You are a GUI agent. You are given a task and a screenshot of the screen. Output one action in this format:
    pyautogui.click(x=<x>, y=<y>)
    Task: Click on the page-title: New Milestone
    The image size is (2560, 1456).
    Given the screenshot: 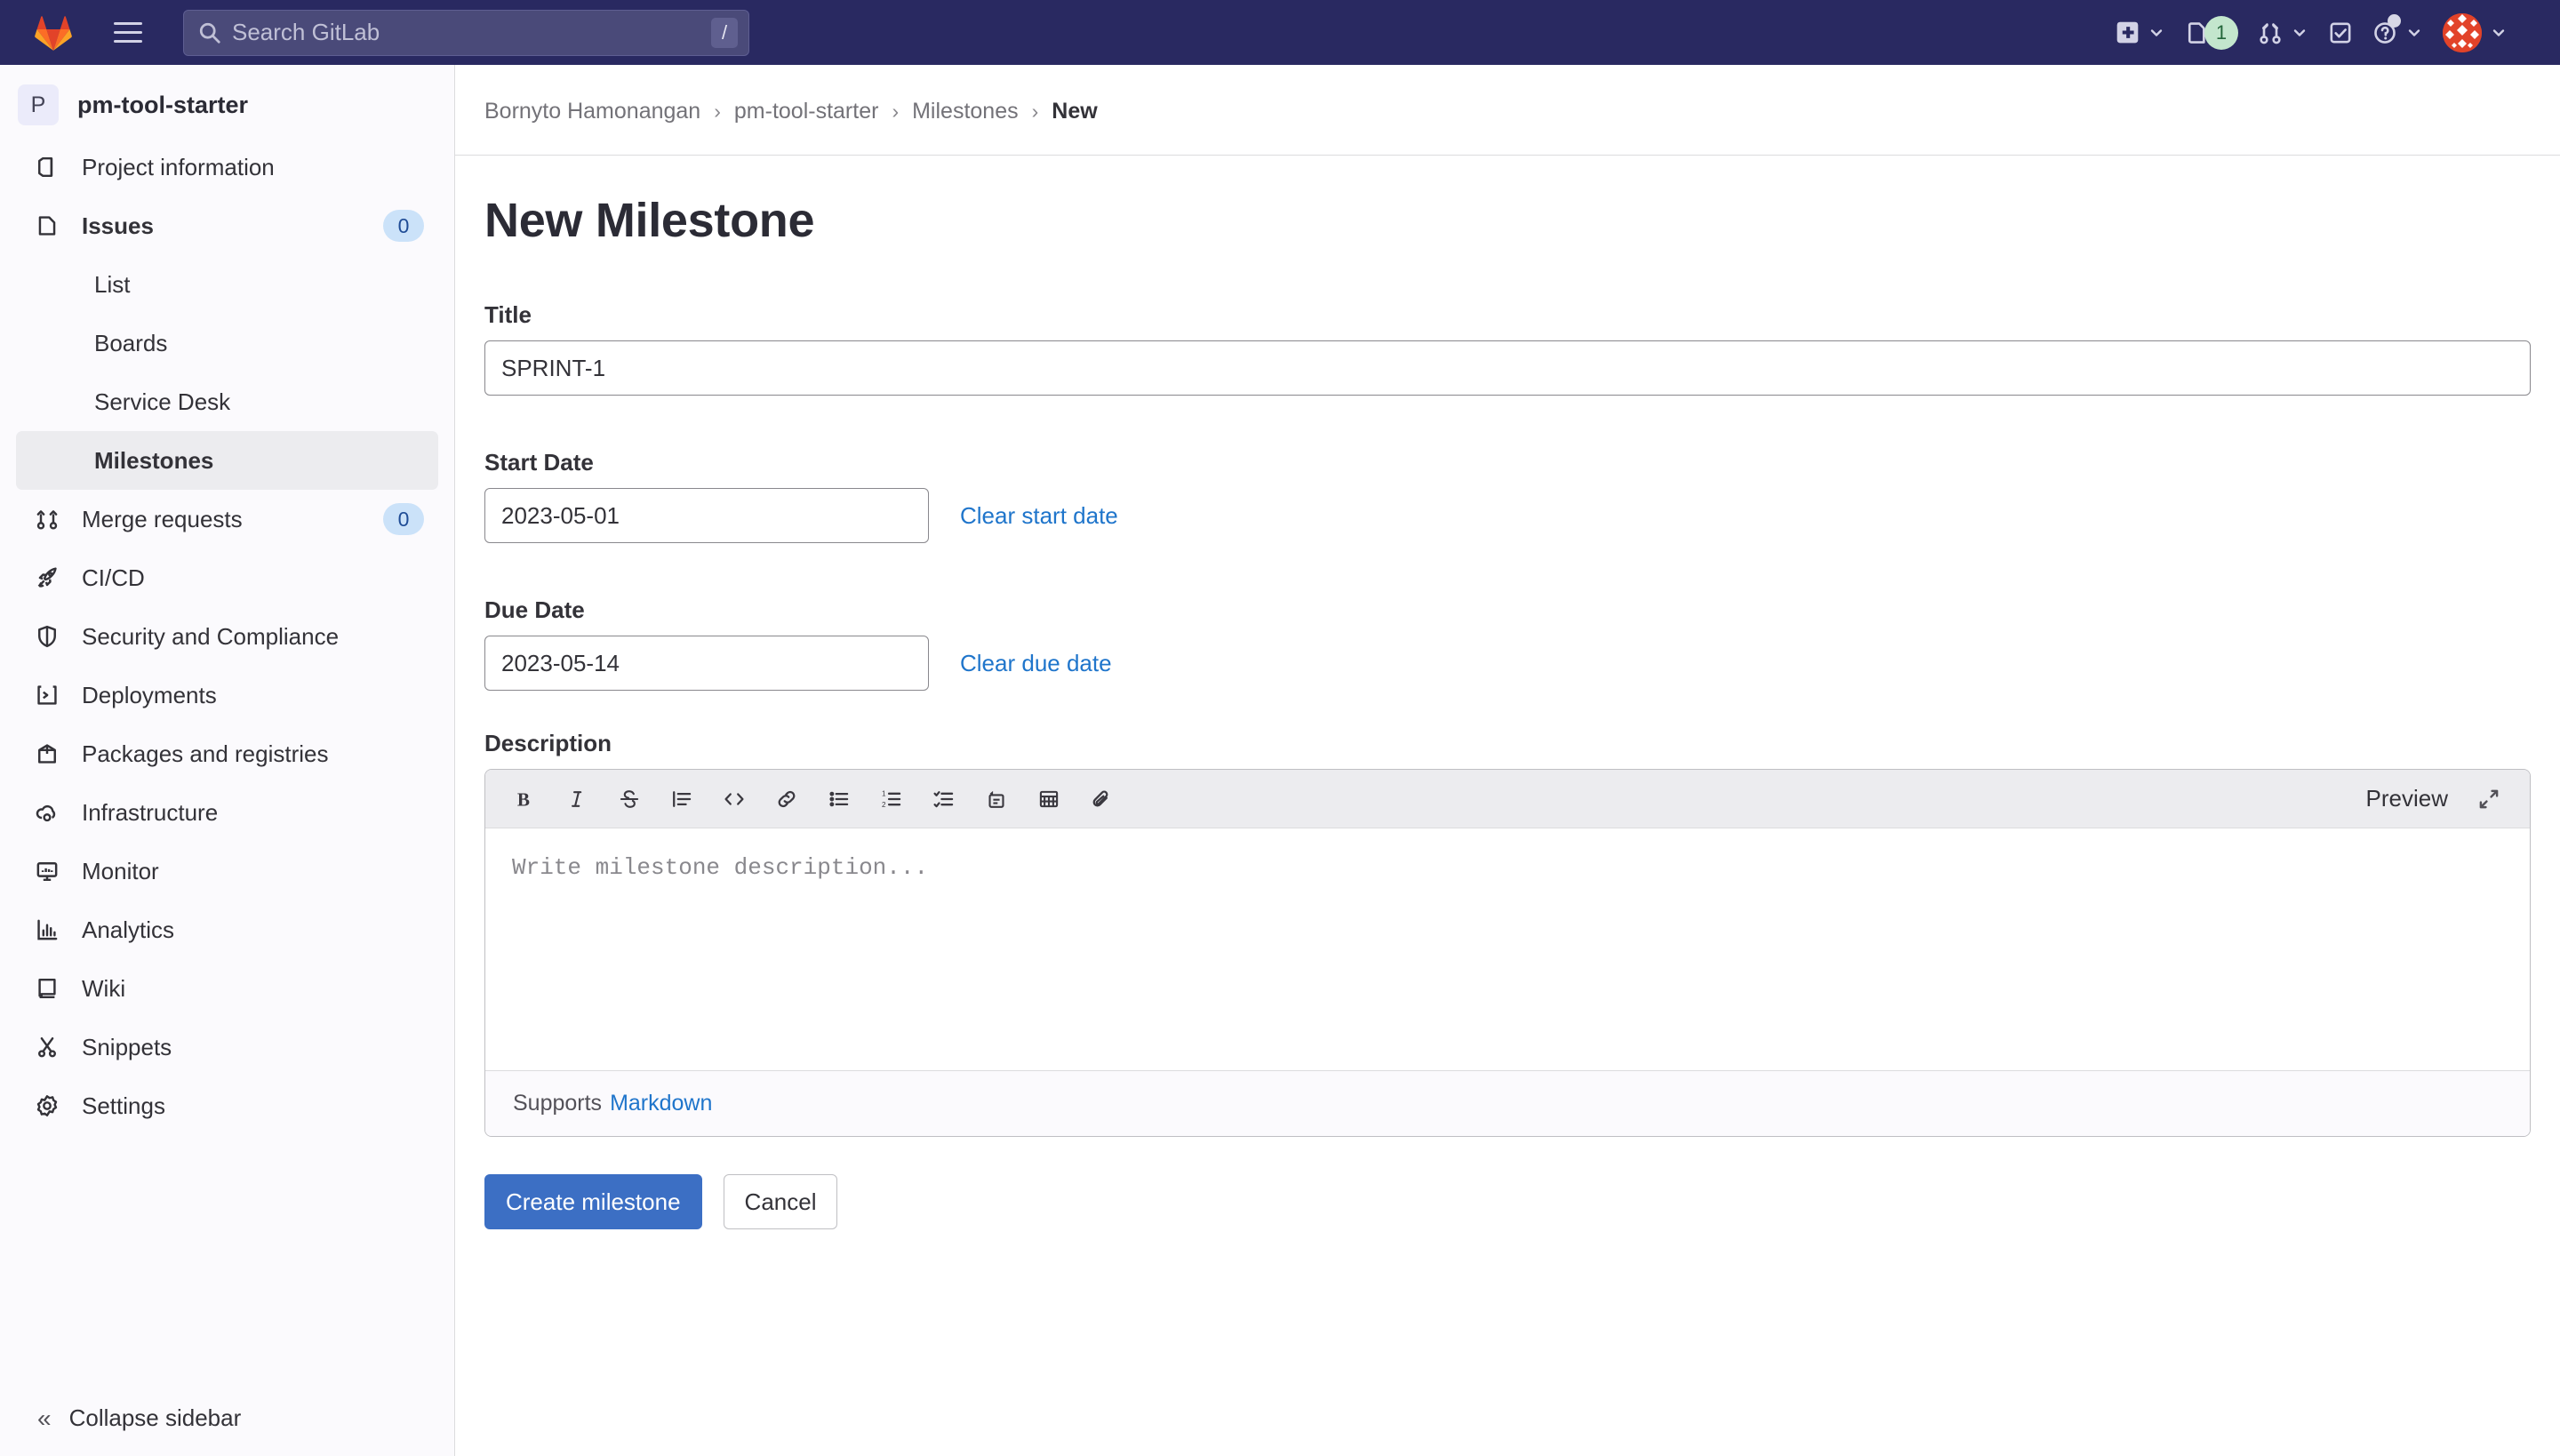 What is the action you would take?
    pyautogui.click(x=649, y=220)
    